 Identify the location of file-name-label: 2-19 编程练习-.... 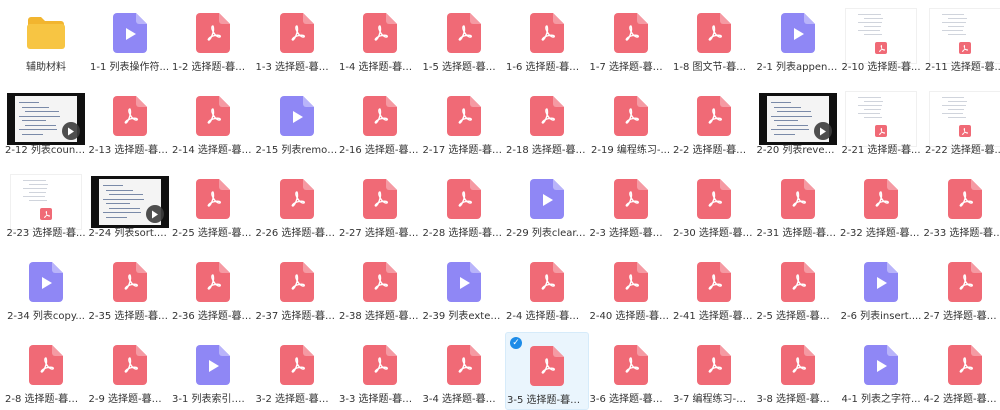
(631, 148).